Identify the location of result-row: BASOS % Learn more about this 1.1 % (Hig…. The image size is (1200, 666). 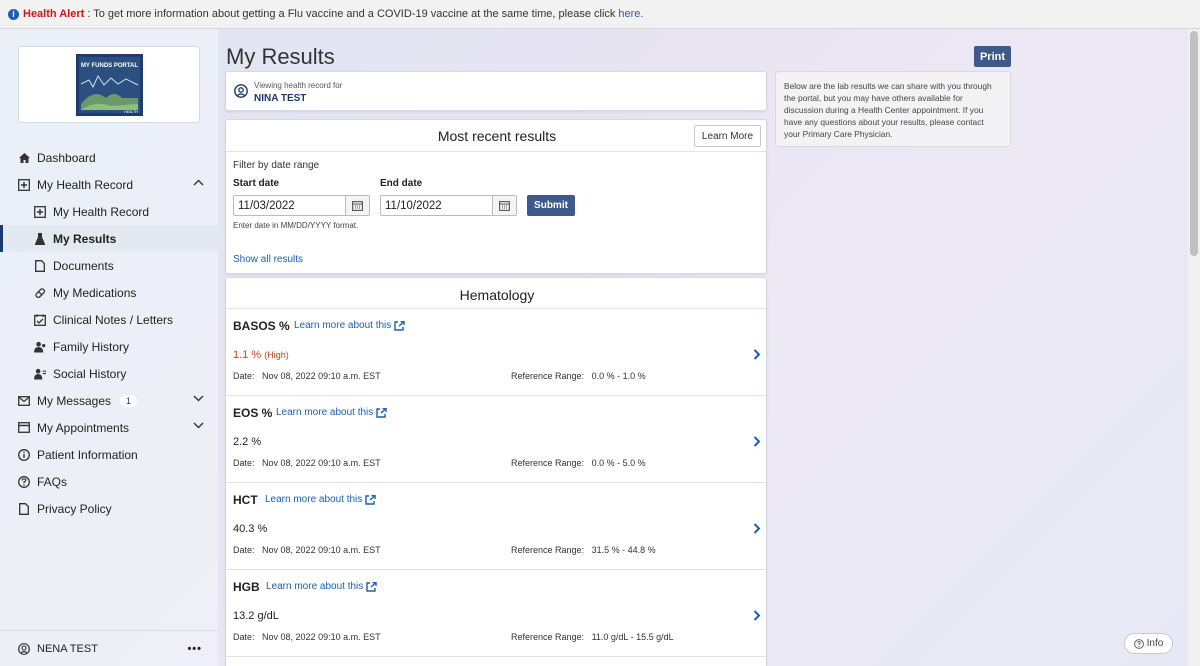
(496, 352).